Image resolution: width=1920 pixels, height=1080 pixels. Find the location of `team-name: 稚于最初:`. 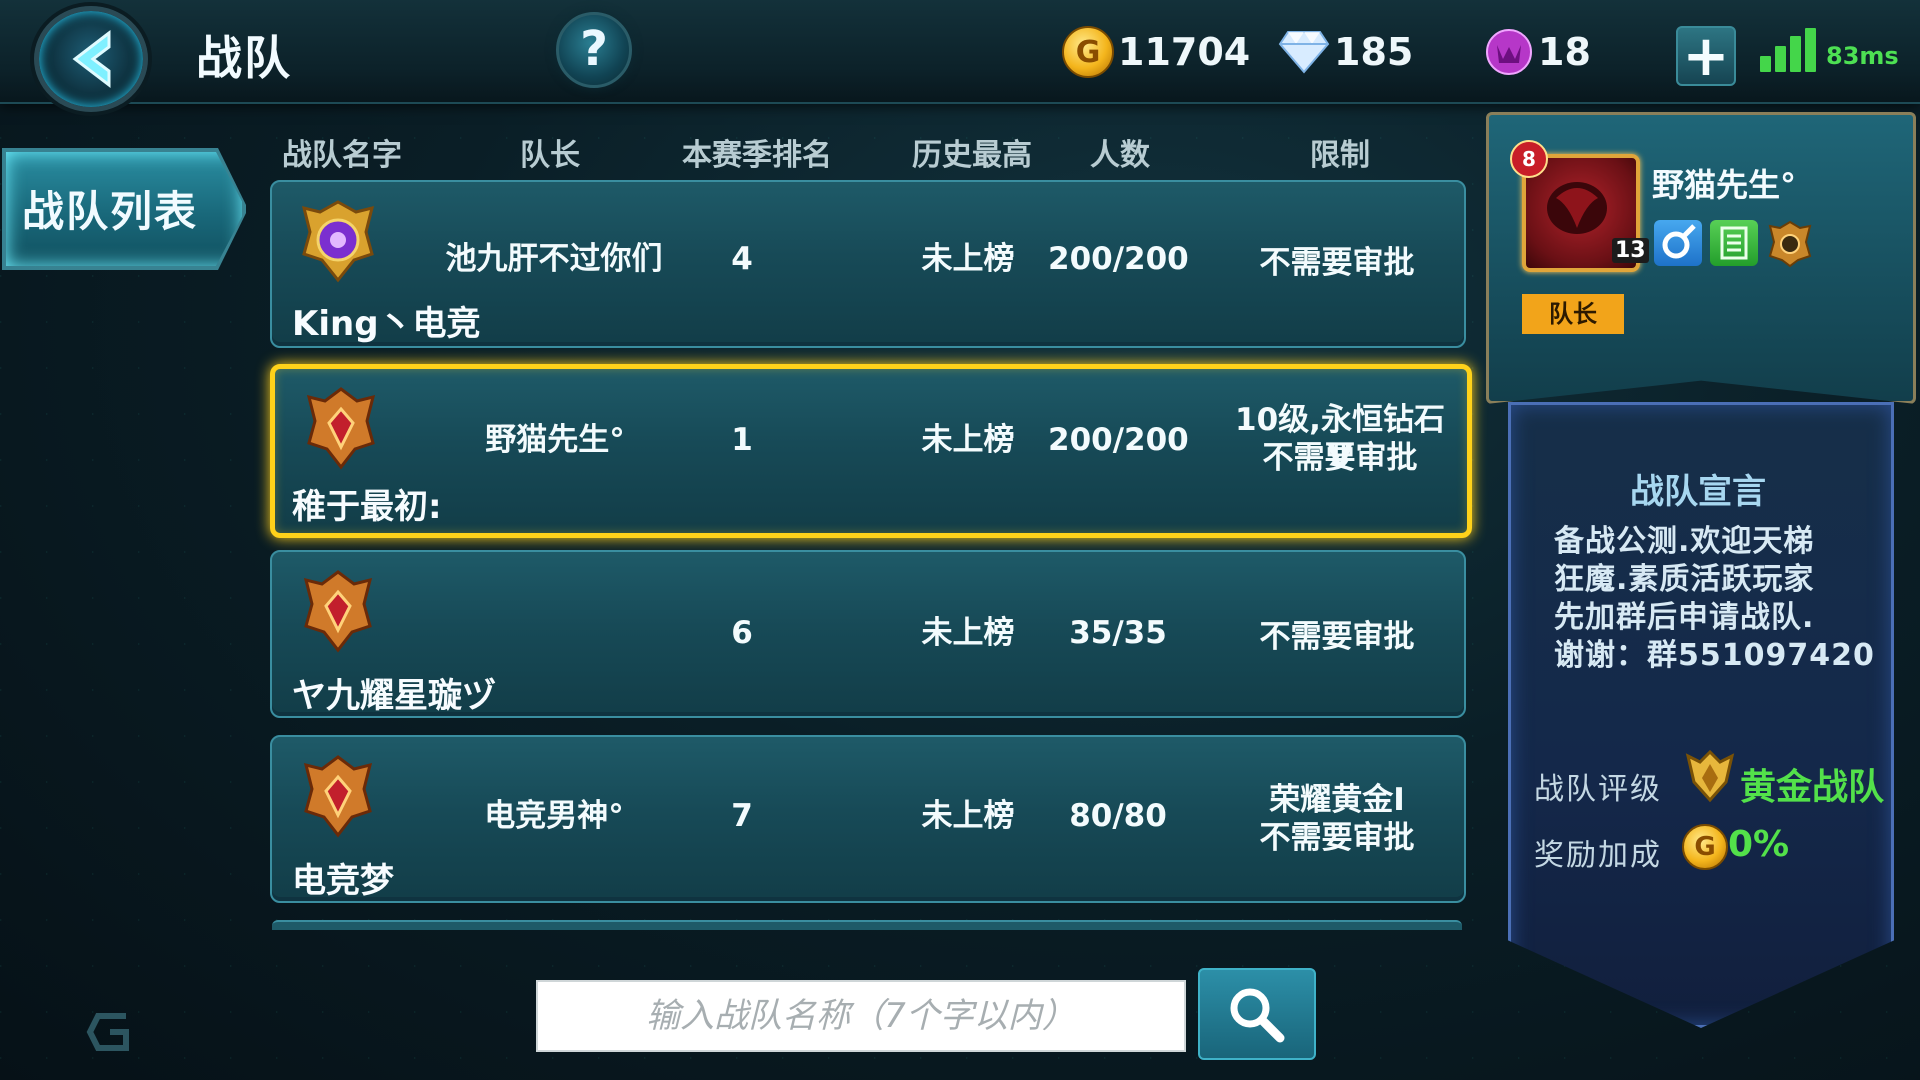

team-name: 稚于最初: is located at coordinates (367, 507).